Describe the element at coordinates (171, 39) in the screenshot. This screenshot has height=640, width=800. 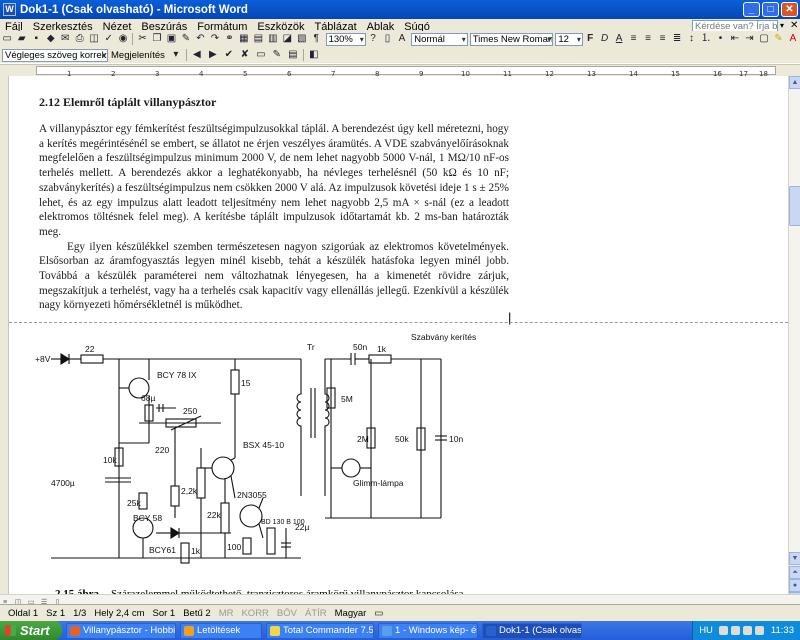
I see `paste-icon: ▣` at that location.